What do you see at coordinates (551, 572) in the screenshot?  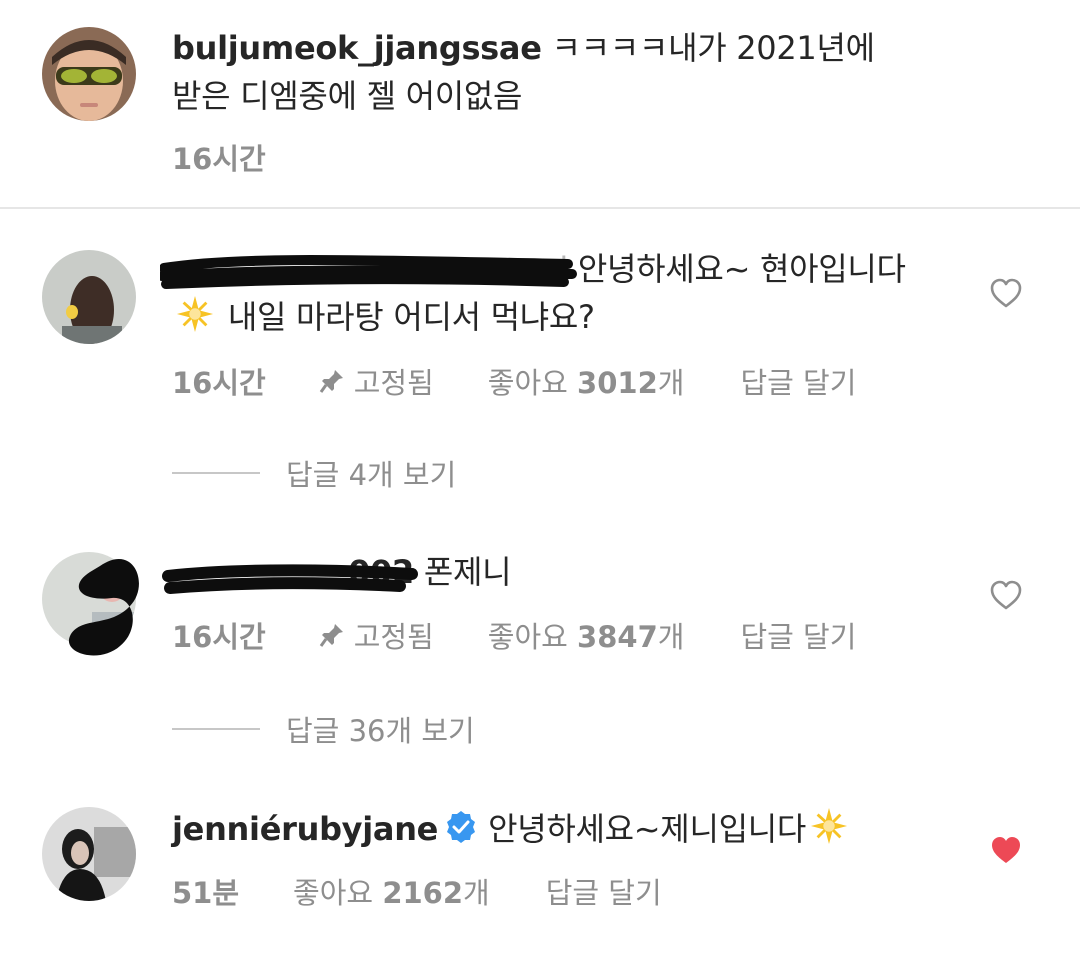 I see `comment-text: 002 폰제니` at bounding box center [551, 572].